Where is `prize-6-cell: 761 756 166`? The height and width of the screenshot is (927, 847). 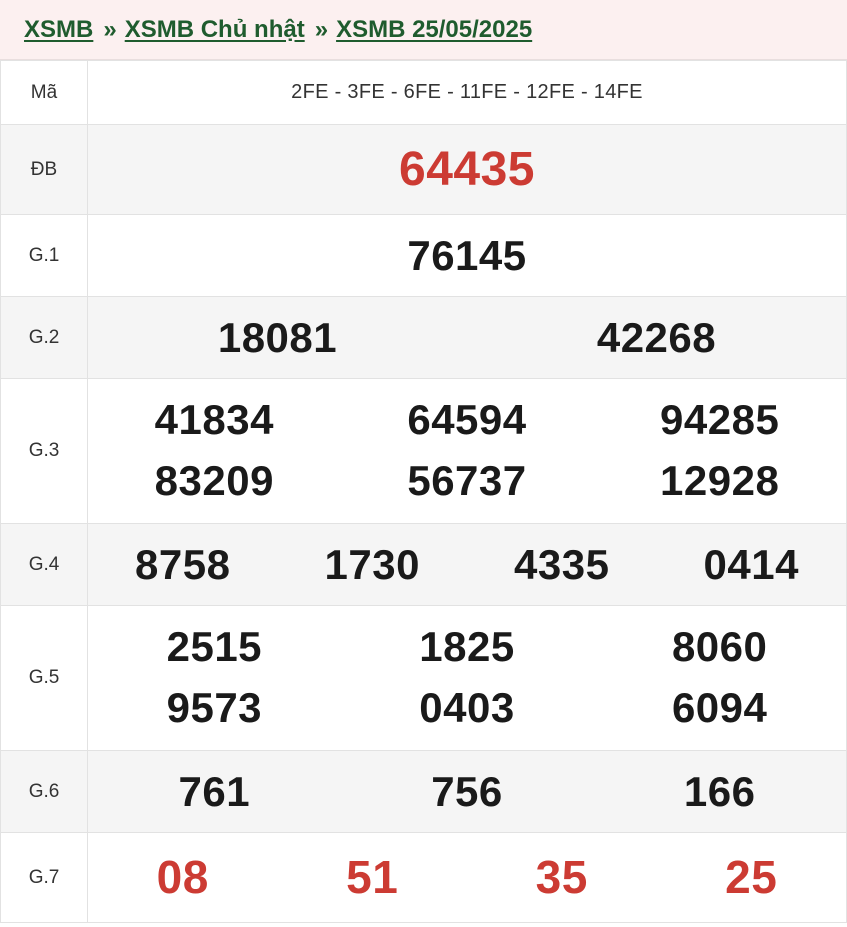 prize-6-cell: 761 756 166 is located at coordinates (467, 791).